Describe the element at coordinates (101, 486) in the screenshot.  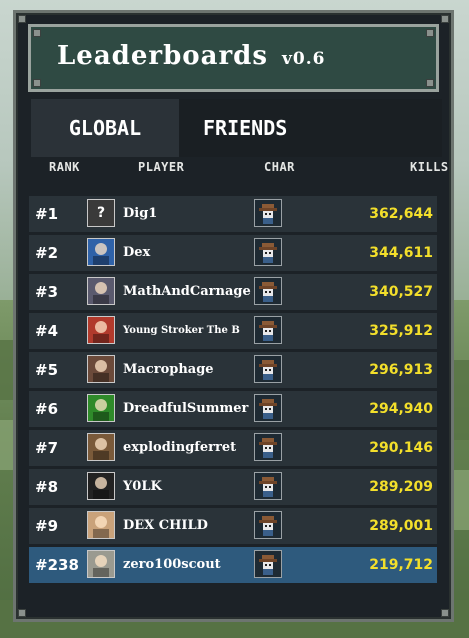
I see `toilet-avatar-icon` at that location.